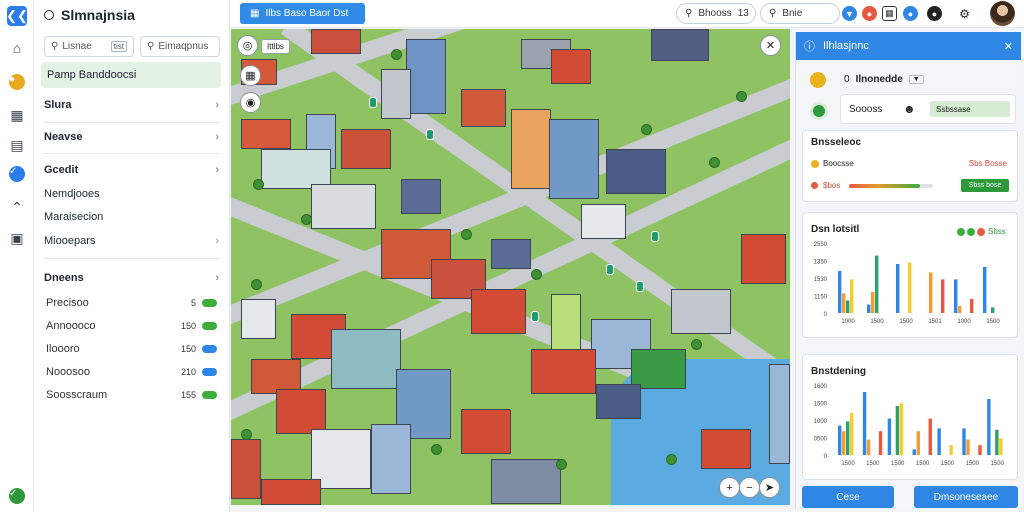  Describe the element at coordinates (131, 326) in the screenshot. I see `list-item: Annoooco 150` at that location.